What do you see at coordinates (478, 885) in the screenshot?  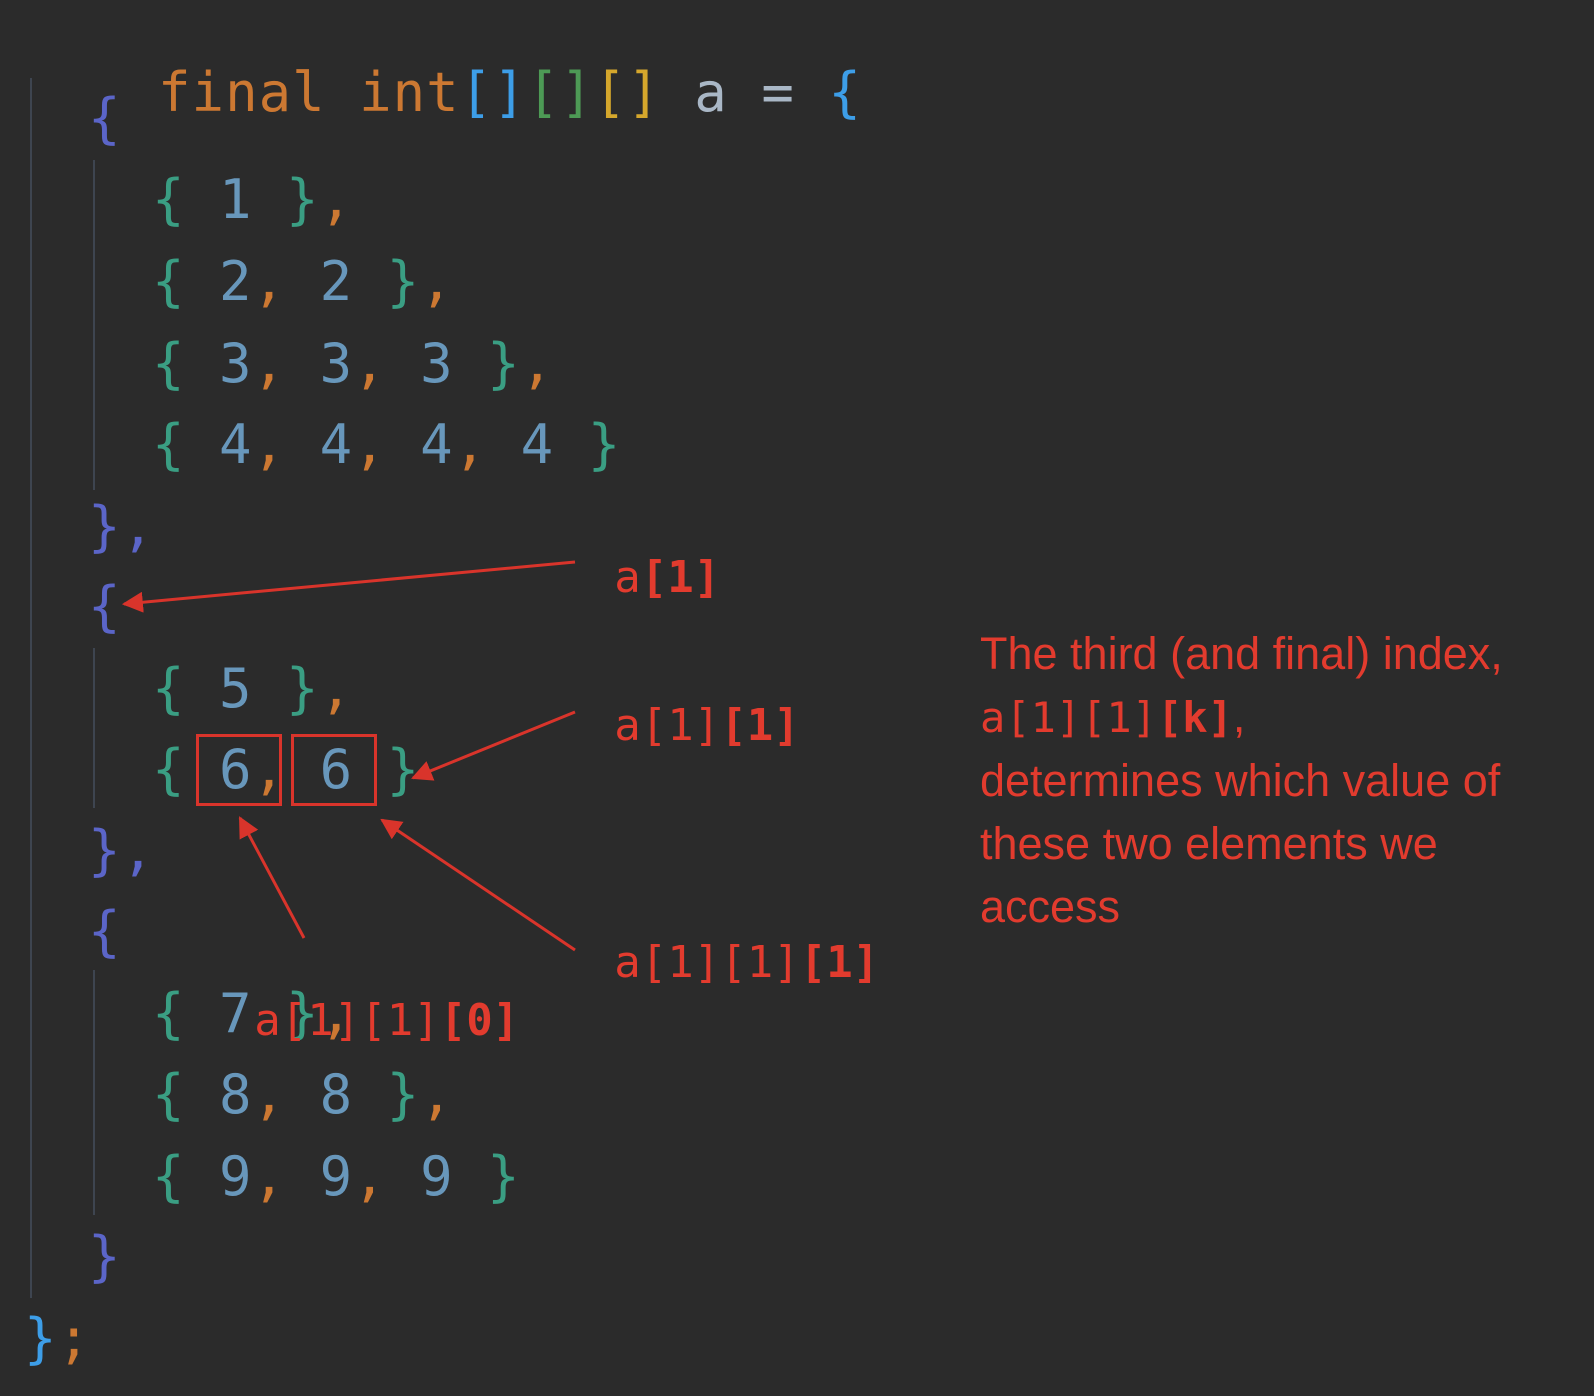 I see `arrow-a111` at bounding box center [478, 885].